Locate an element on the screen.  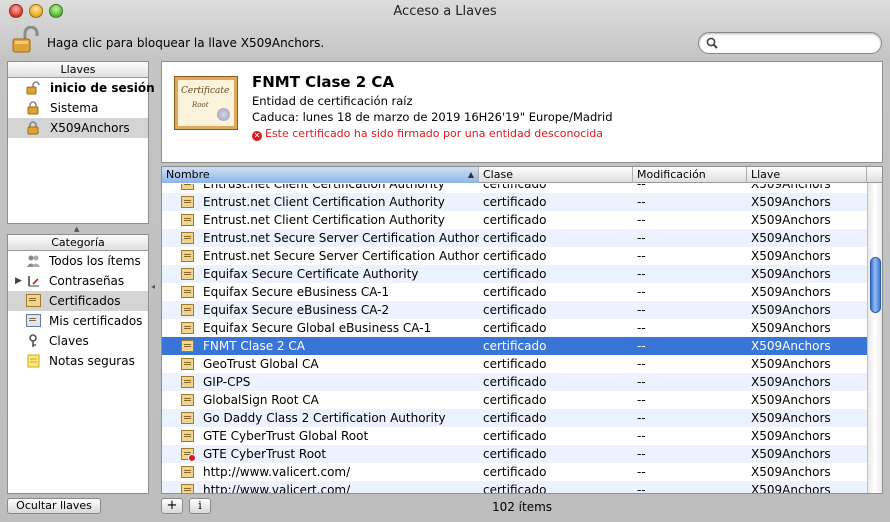
keychain-item-login: inicio de sesión is located at coordinates (81, 88).